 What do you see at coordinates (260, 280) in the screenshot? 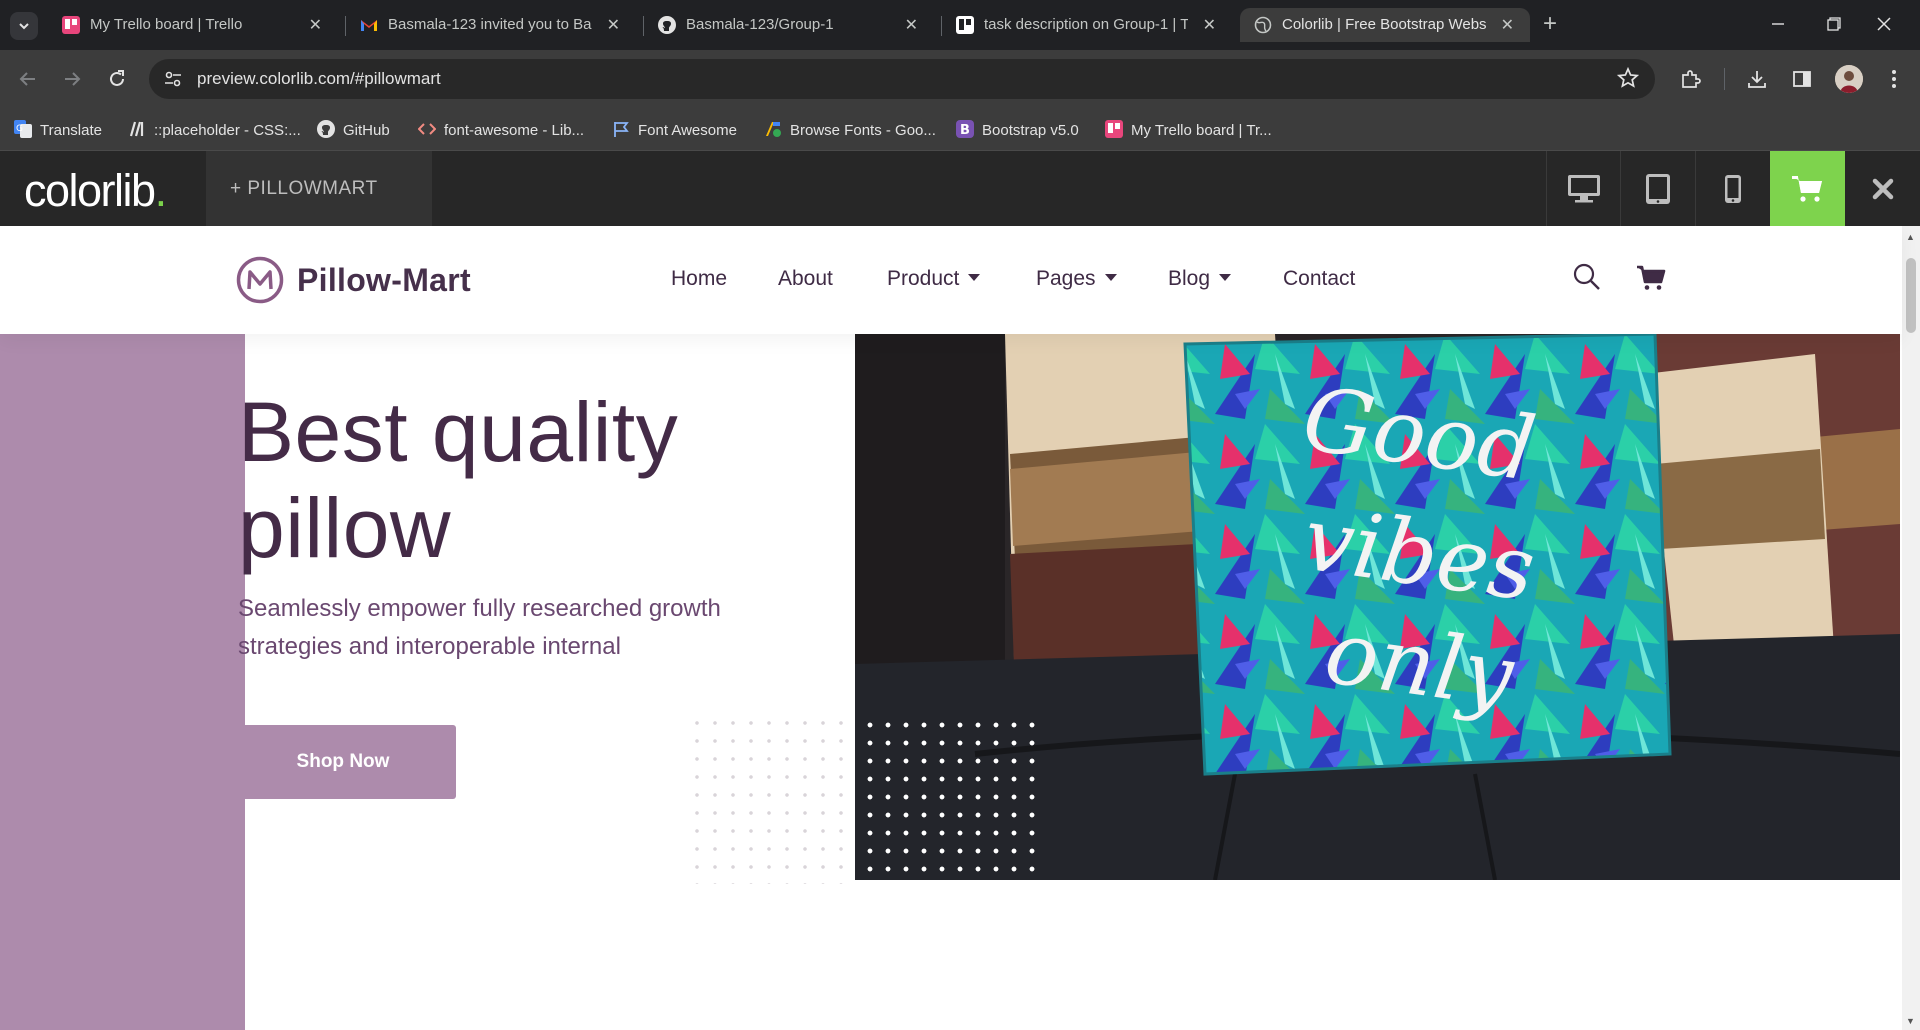
I see `pillowmart-logo-icon` at bounding box center [260, 280].